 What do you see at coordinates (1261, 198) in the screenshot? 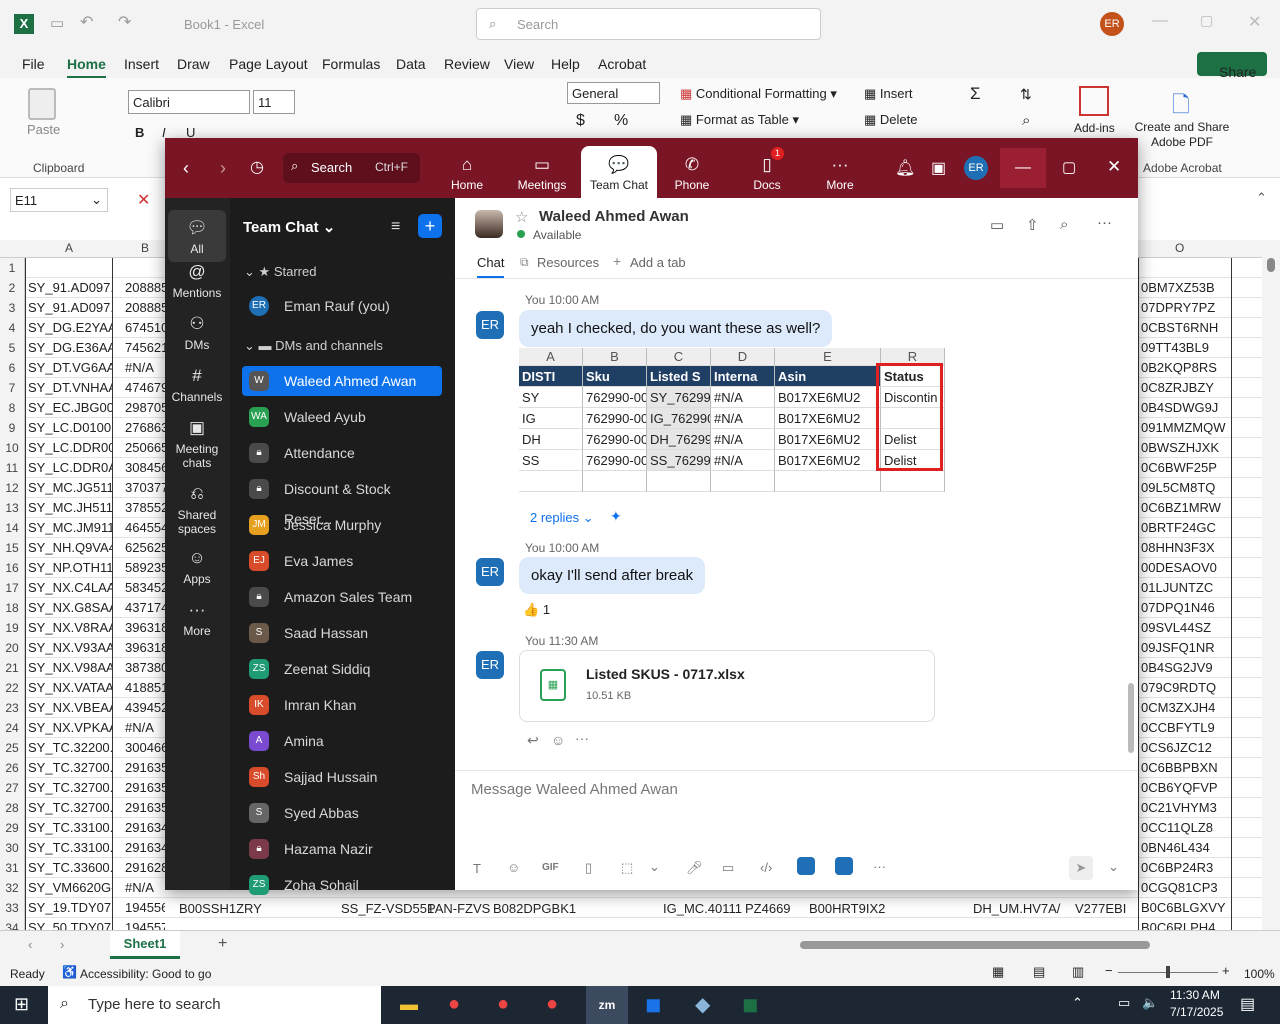
I see `expand-formula-icon: ⌃` at bounding box center [1261, 198].